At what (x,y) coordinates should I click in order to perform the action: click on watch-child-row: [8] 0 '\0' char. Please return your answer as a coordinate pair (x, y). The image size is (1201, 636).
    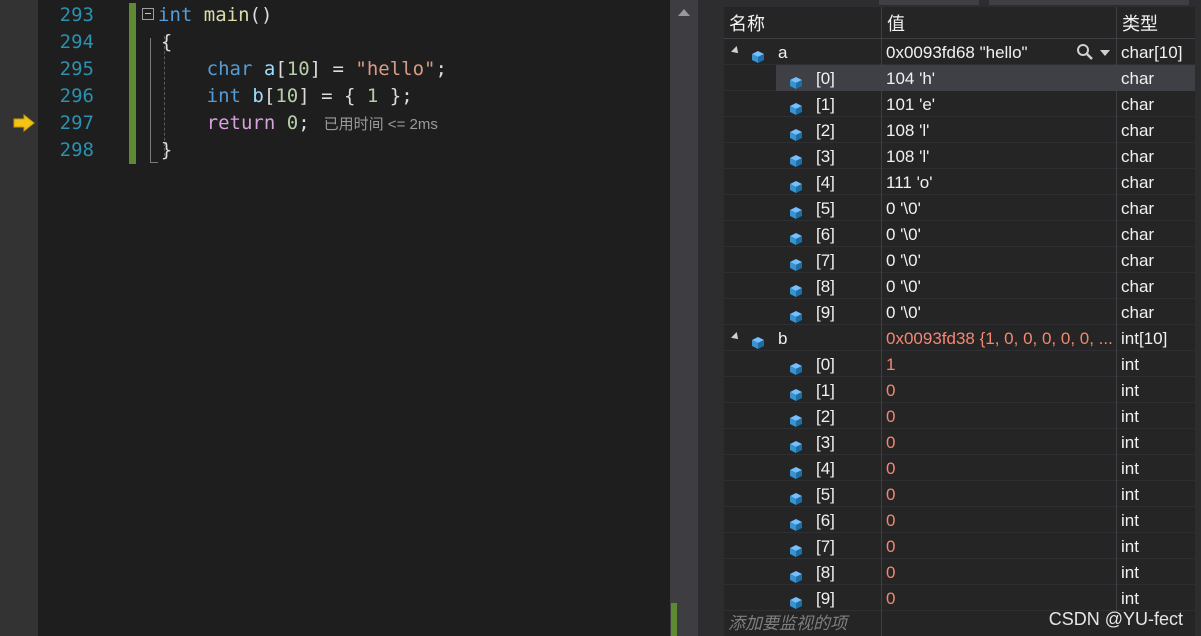
    Looking at the image, I should click on (959, 286).